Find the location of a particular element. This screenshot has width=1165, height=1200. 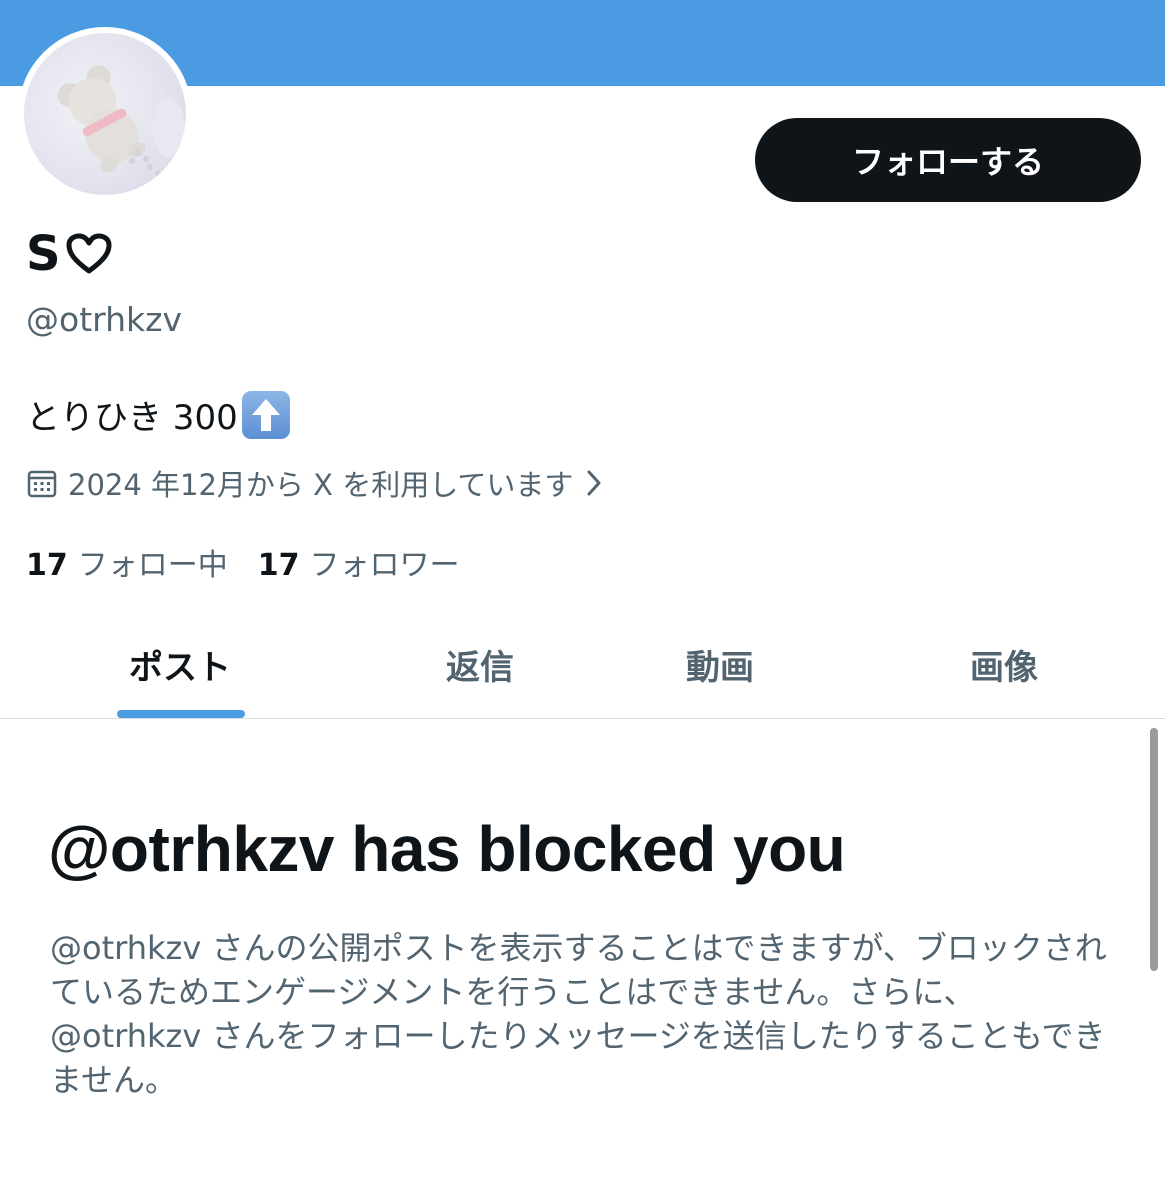

followers-label: フォロワー is located at coordinates (384, 565).